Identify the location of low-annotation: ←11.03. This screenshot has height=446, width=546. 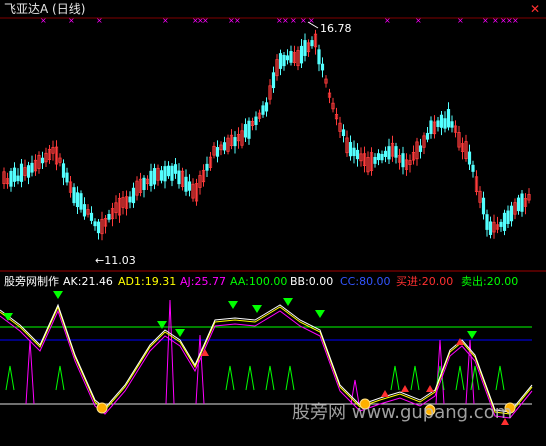
(115, 260).